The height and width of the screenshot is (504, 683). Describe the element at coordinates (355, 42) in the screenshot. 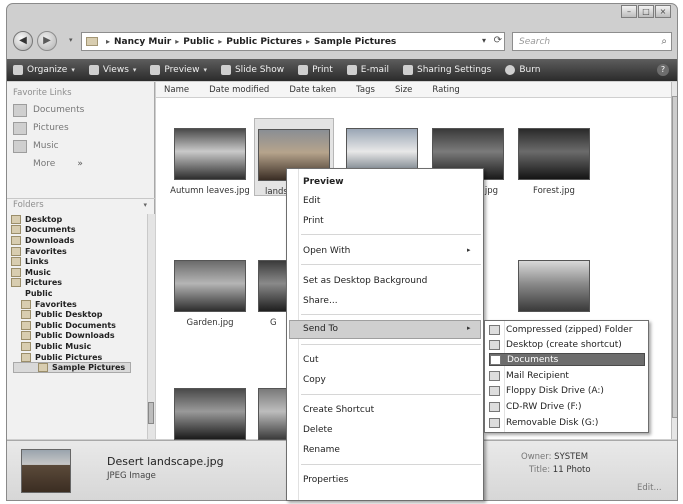

I see `breadcrumb-sample-pictures: Sample Pictures` at that location.